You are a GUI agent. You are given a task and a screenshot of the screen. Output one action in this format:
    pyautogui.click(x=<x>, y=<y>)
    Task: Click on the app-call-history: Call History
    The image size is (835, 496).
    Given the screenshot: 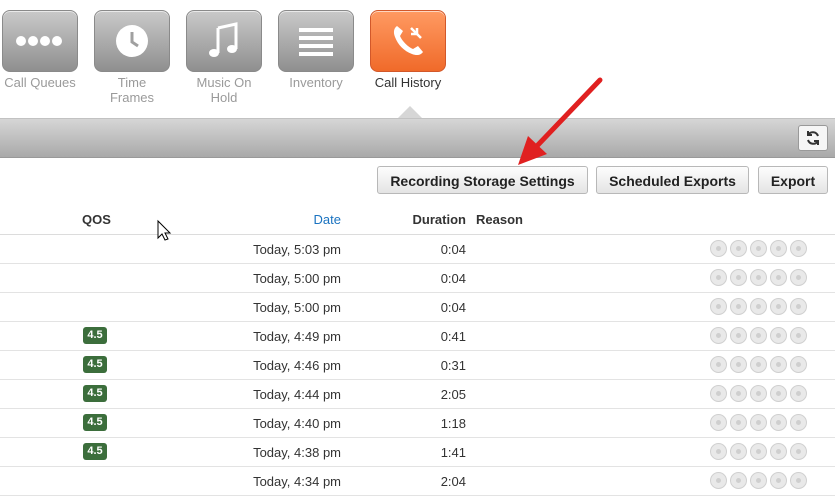 What is the action you would take?
    pyautogui.click(x=408, y=50)
    